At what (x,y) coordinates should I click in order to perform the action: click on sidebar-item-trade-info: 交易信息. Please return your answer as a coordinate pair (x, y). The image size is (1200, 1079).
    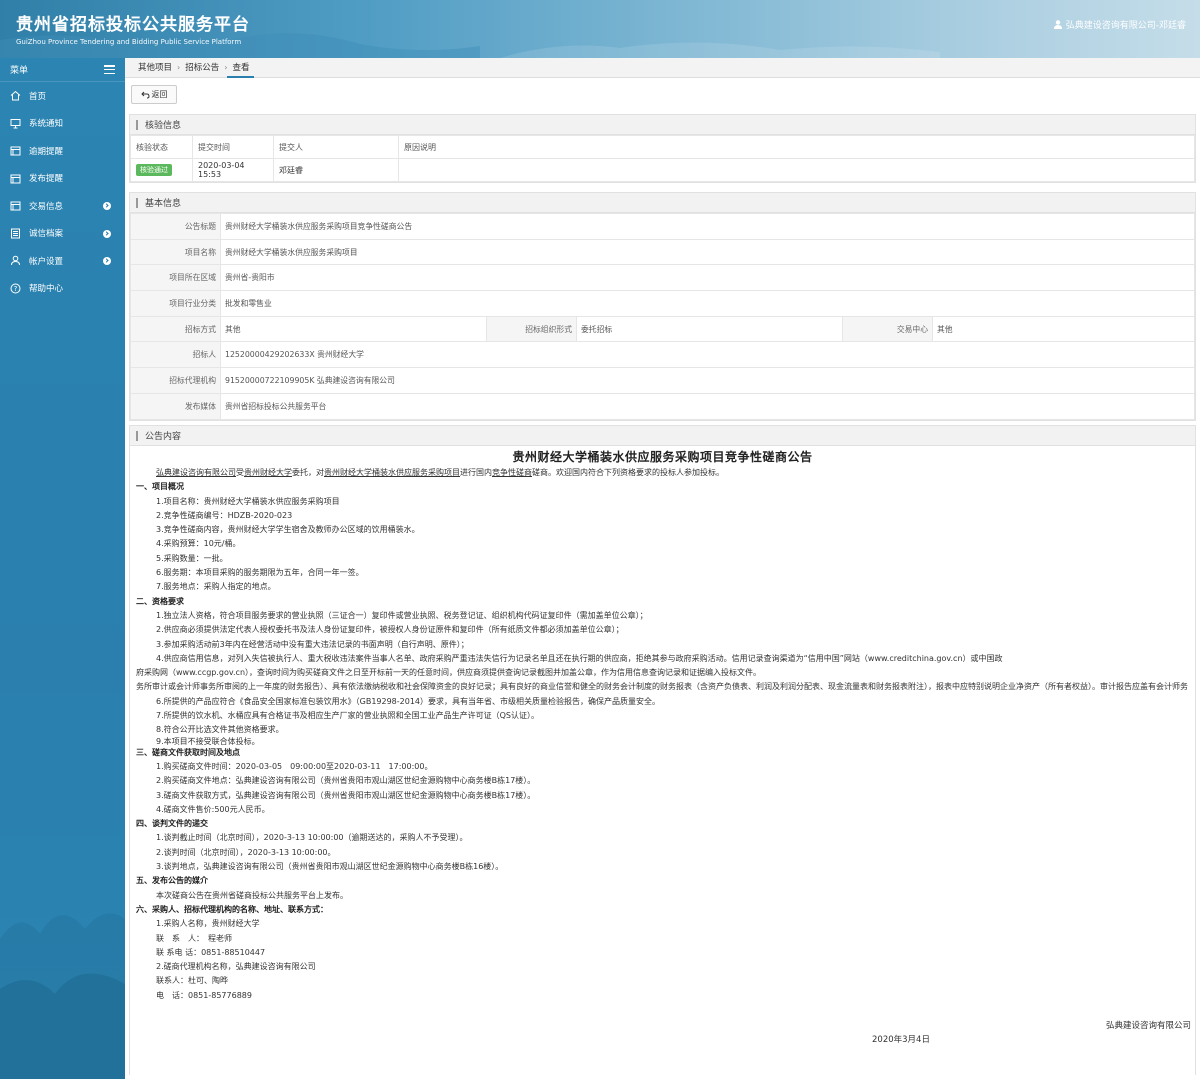
    Looking at the image, I should click on (62, 206).